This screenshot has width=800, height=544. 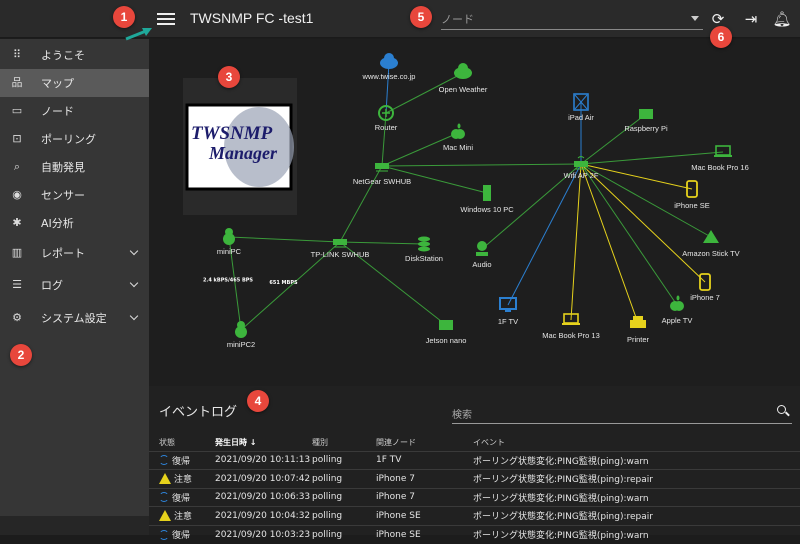 I want to click on node-label: Open Weather, so click(x=463, y=89).